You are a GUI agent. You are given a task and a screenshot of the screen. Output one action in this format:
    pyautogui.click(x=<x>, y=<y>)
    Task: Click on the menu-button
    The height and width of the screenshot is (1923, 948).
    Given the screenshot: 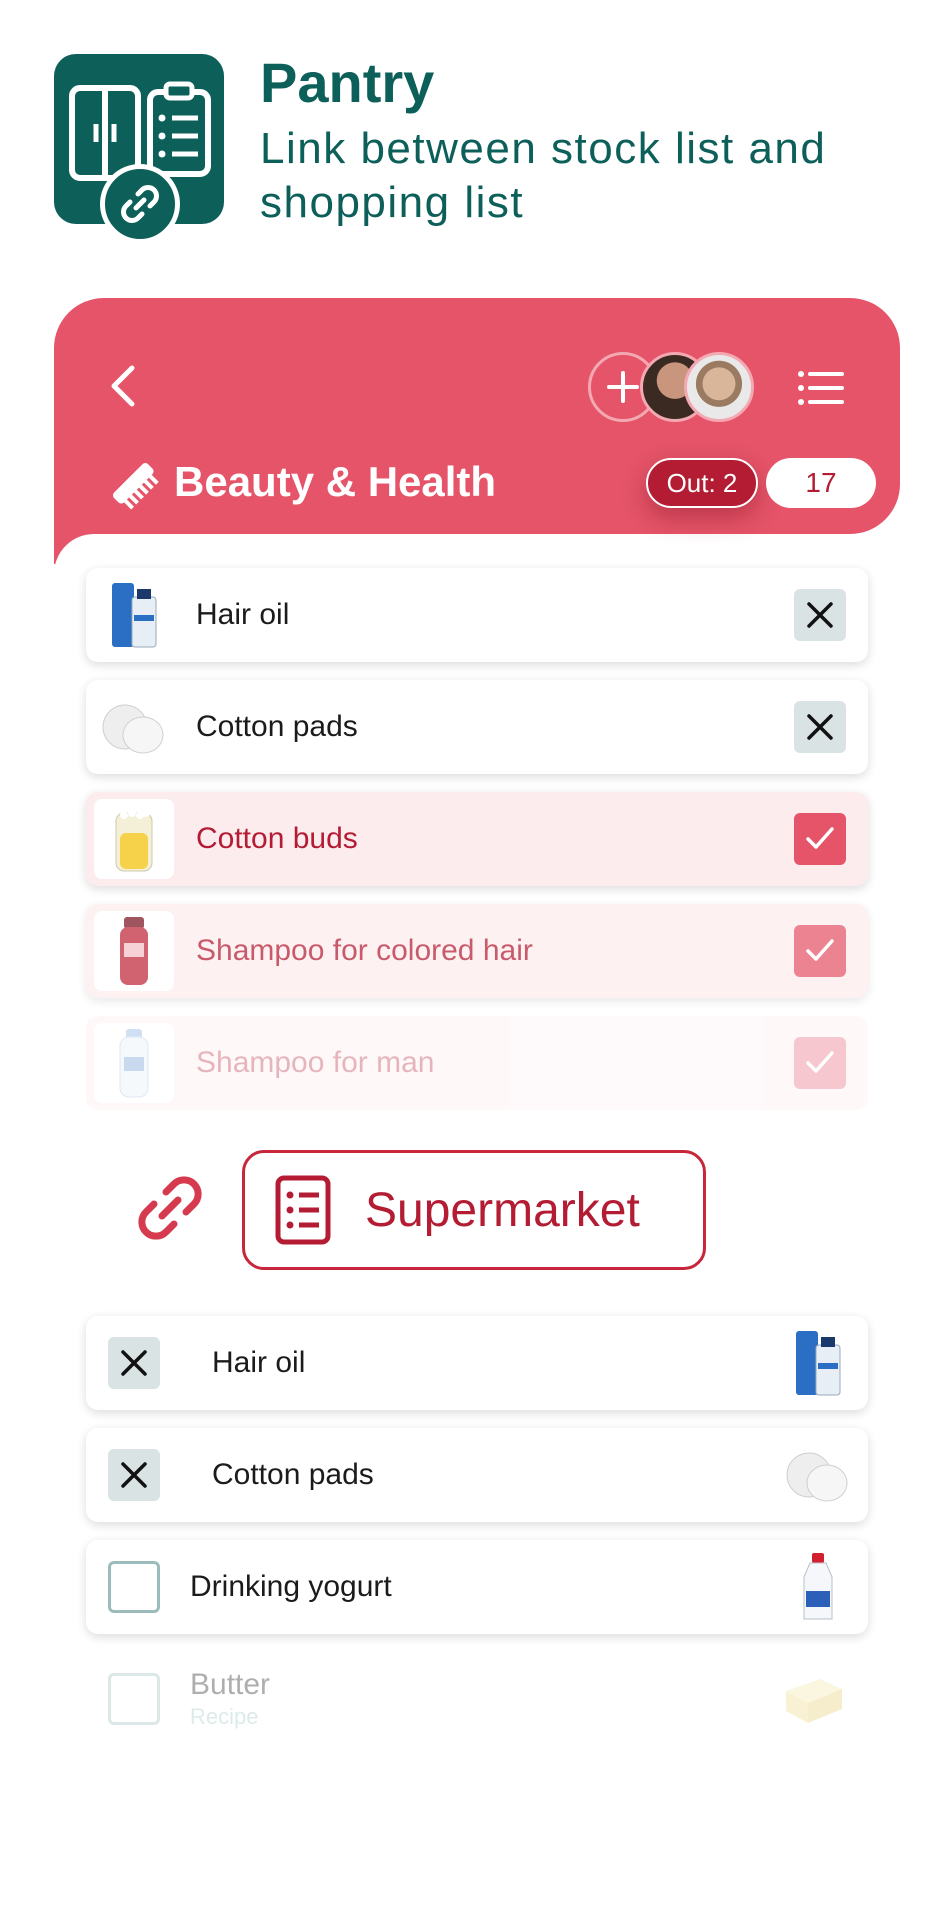 What is the action you would take?
    pyautogui.click(x=820, y=388)
    